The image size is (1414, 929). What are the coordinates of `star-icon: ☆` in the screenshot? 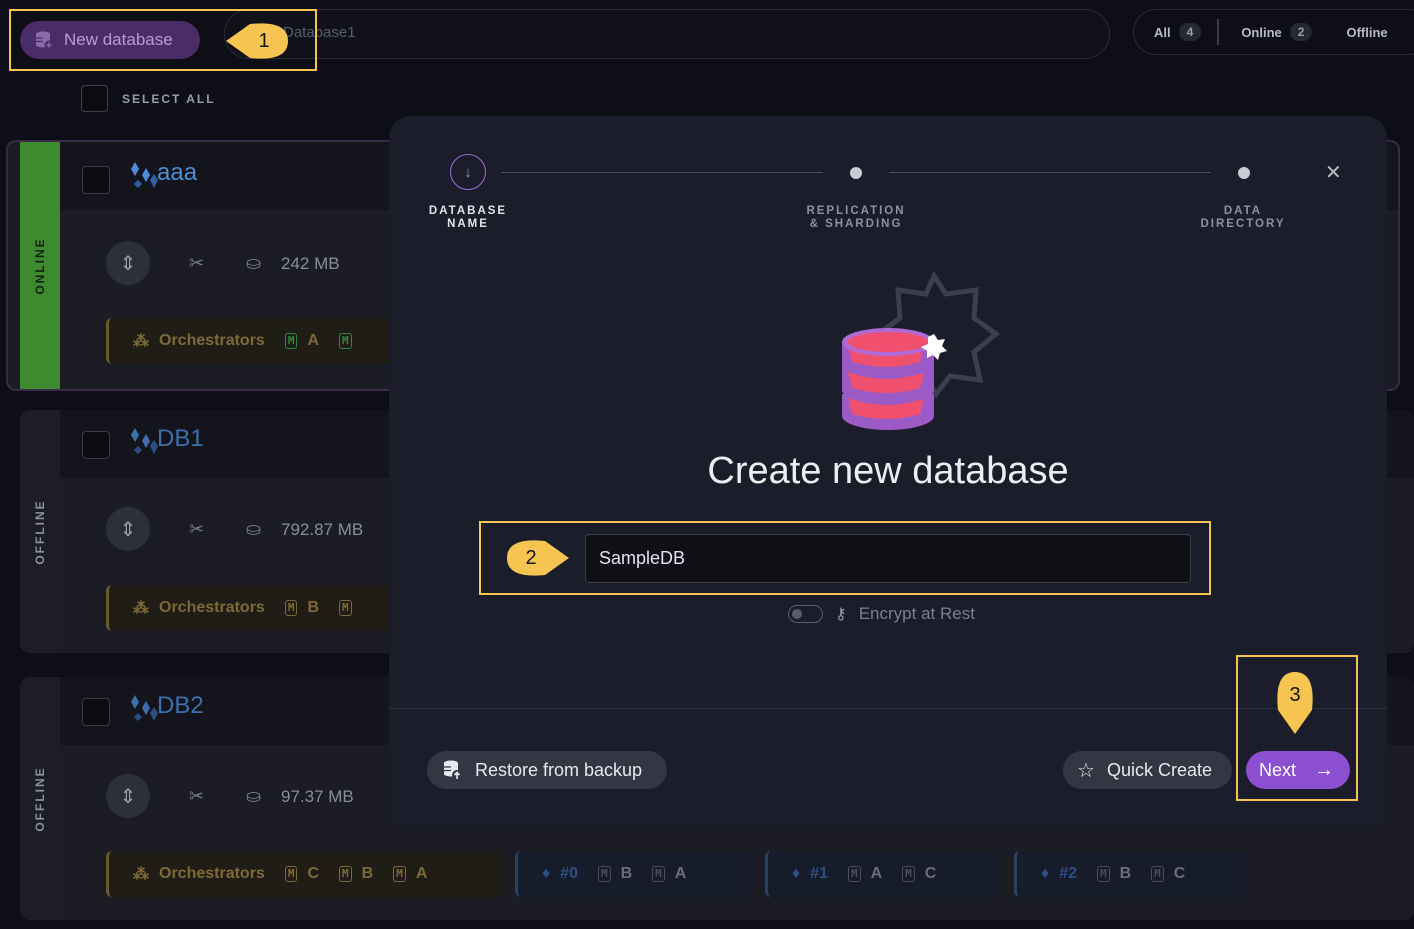 It's located at (1086, 770).